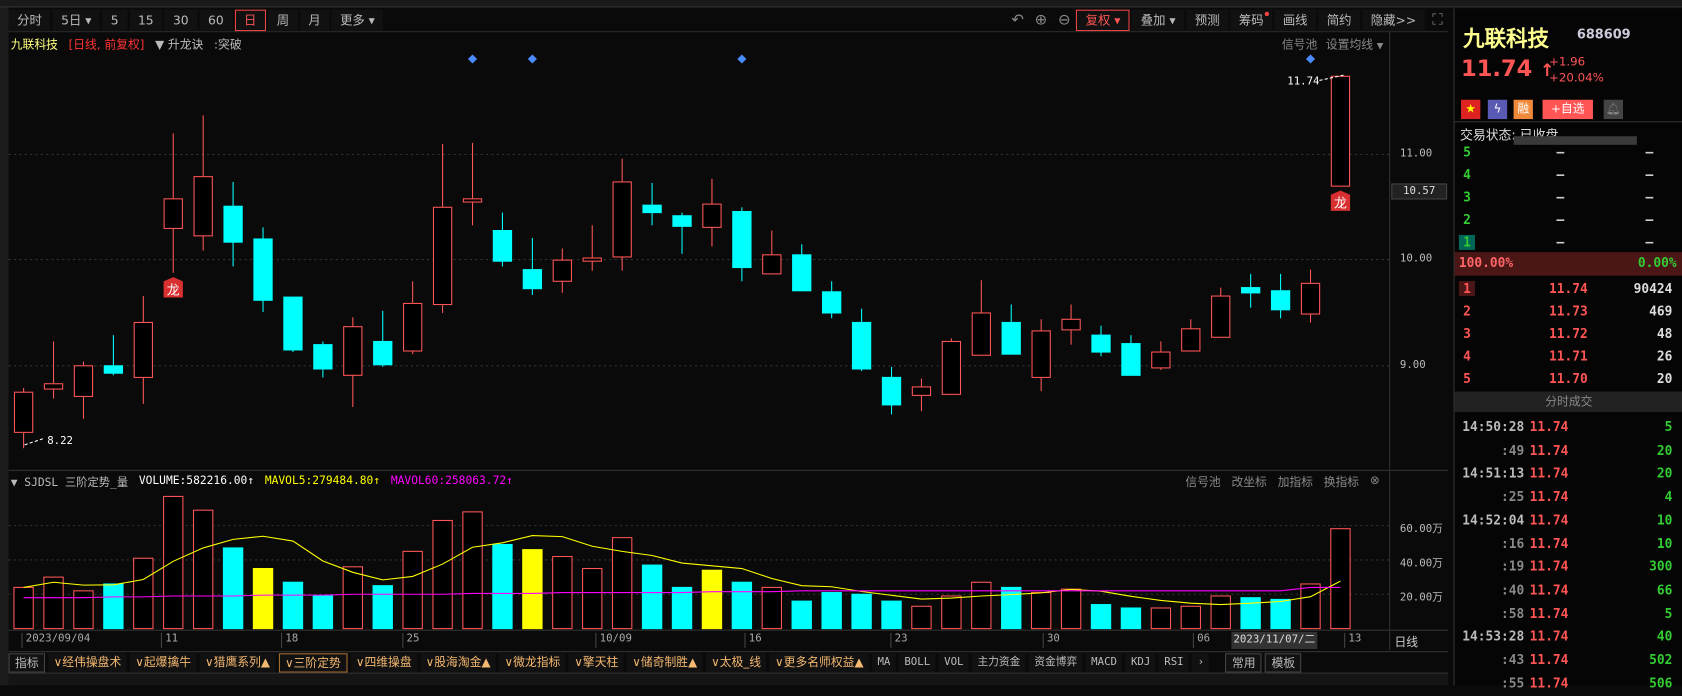 Image resolution: width=1682 pixels, height=696 pixels. I want to click on ask-price: —, so click(1560, 220).